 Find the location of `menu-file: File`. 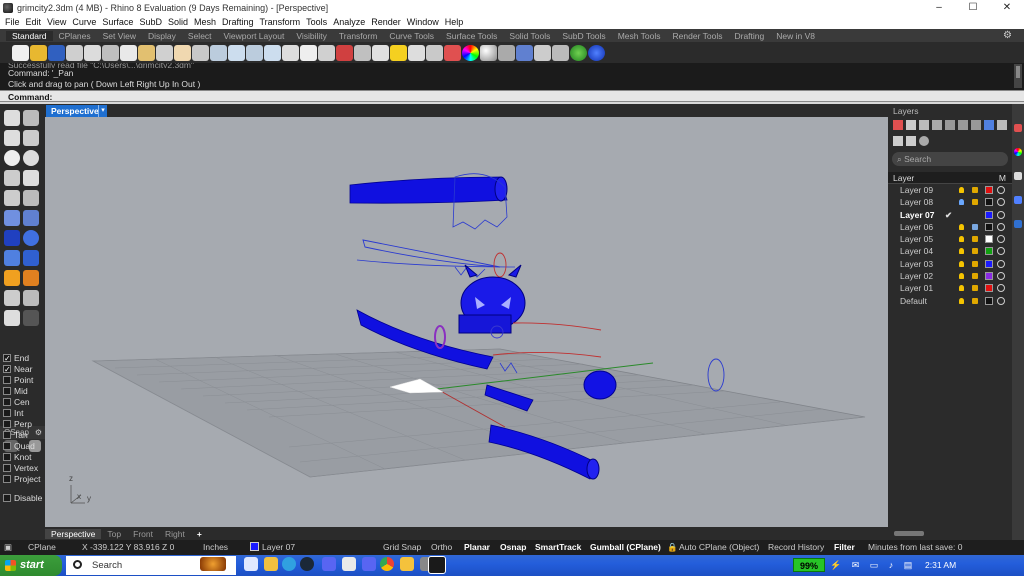

menu-file: File is located at coordinates (12, 22).